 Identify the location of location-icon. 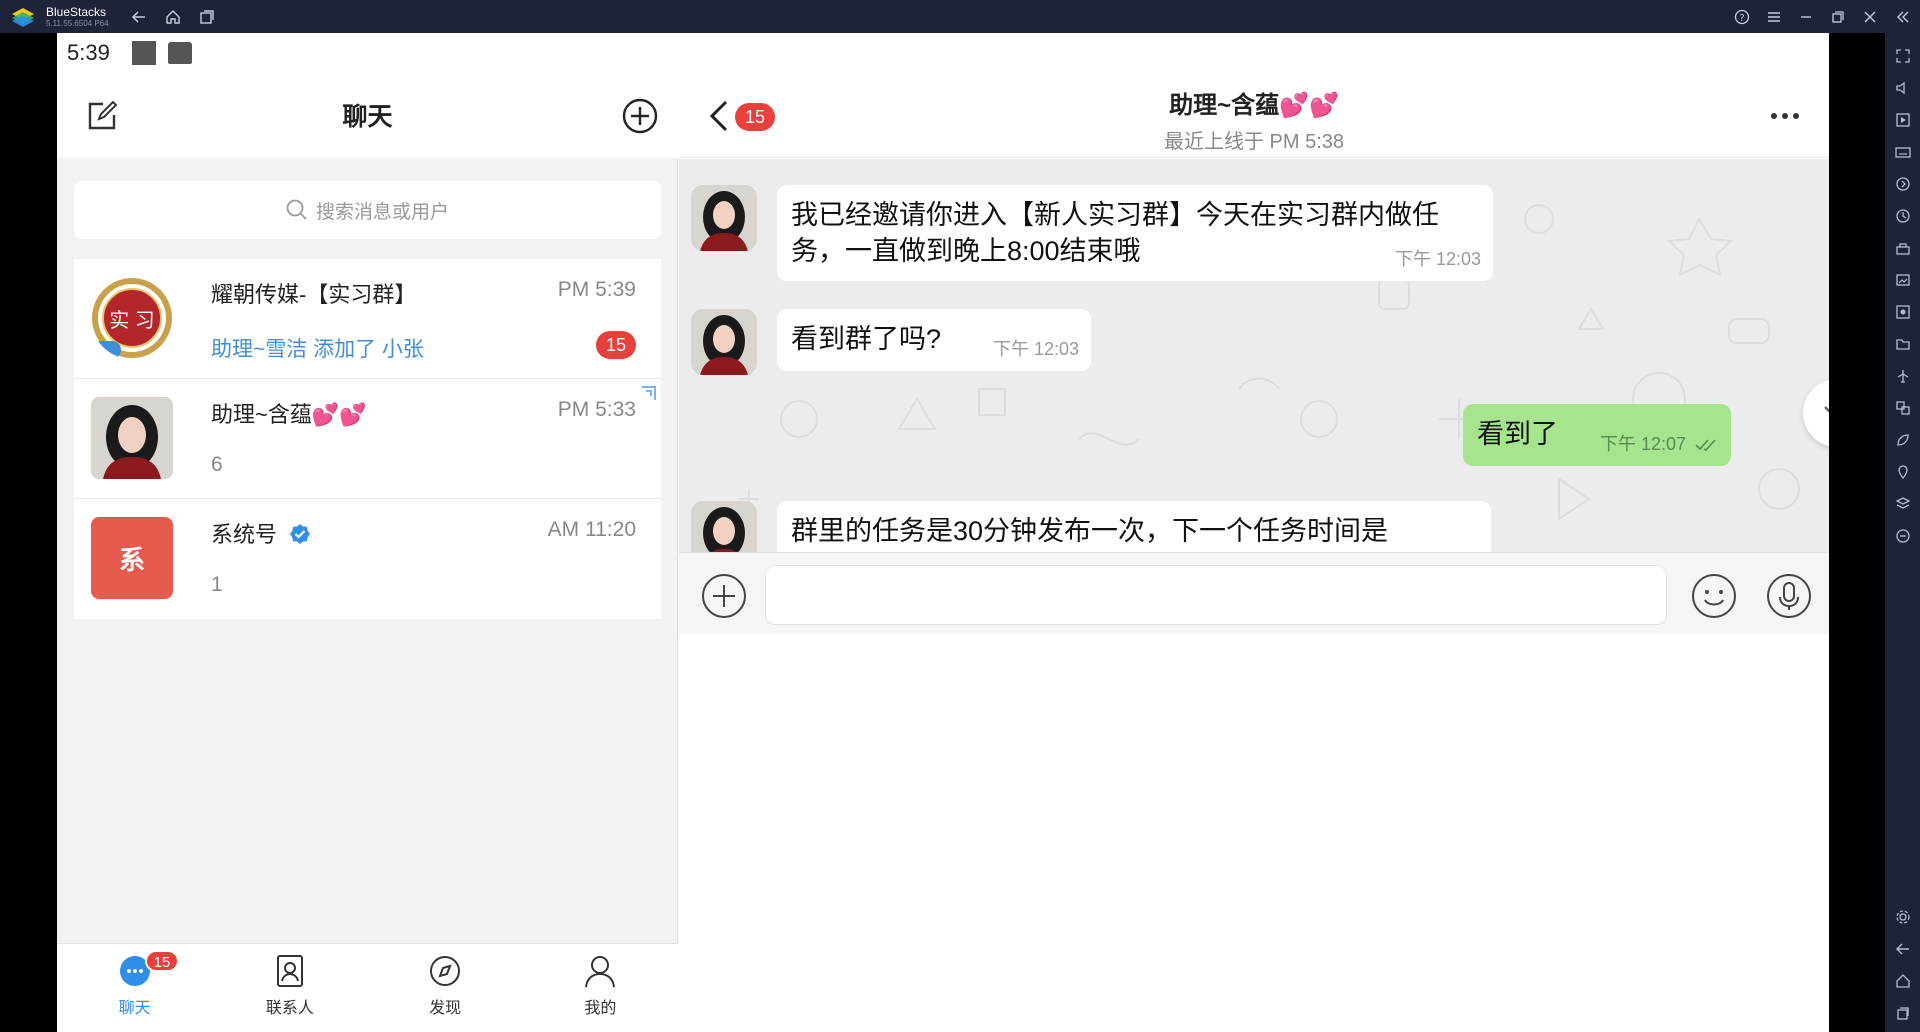
(1903, 472).